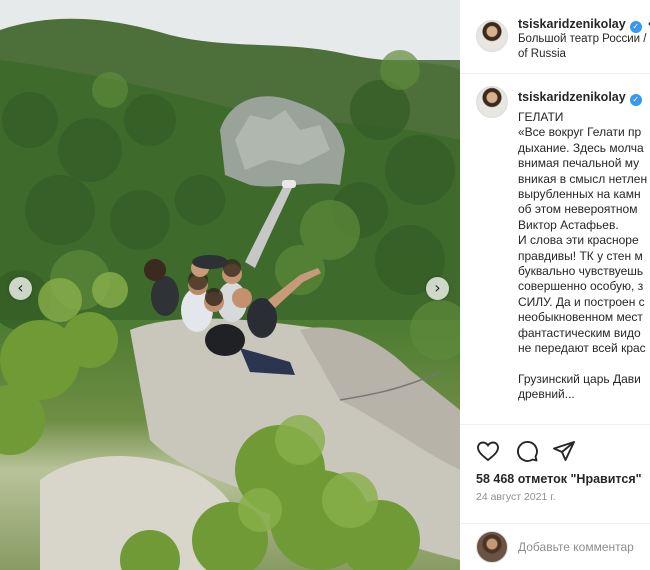 The image size is (650, 570). What do you see at coordinates (559, 479) in the screenshot?
I see `likes-count: 58 468 отметок "Нравится"` at bounding box center [559, 479].